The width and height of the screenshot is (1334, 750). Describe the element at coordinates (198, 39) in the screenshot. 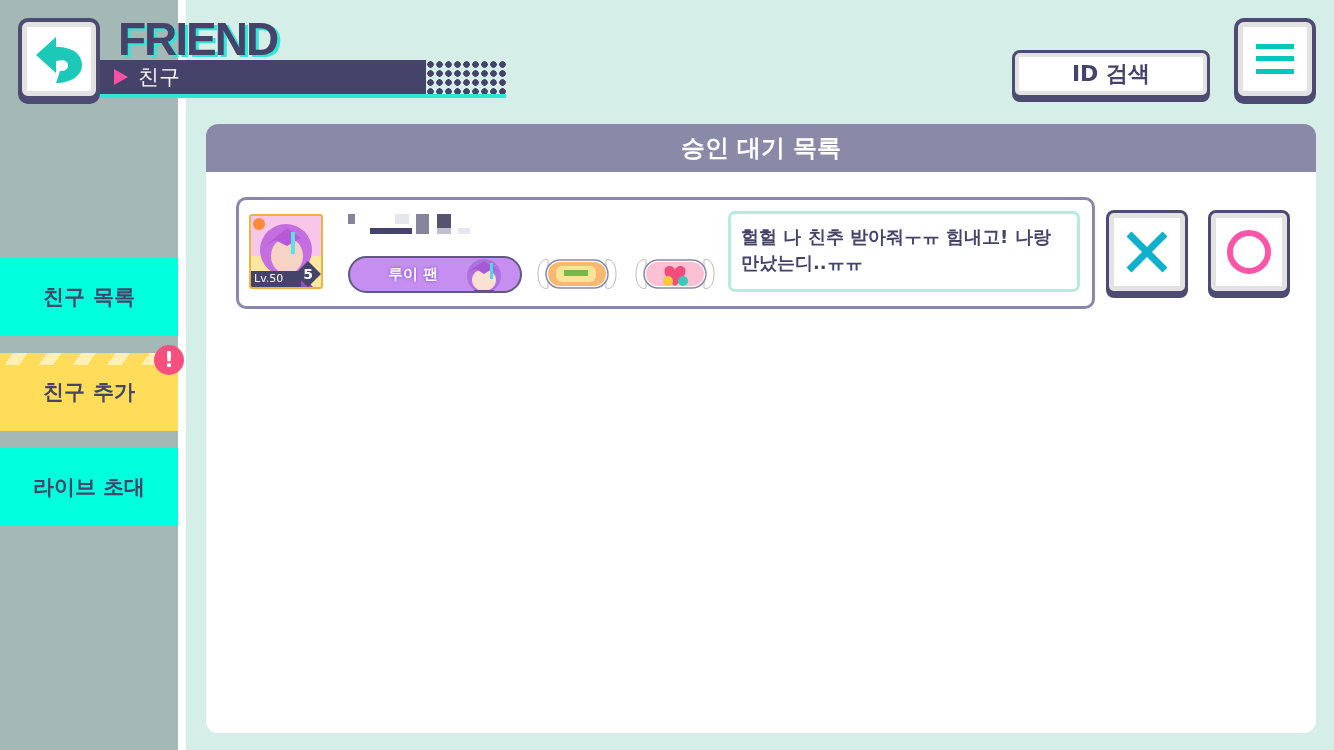

I see `page-title: FRIEND` at that location.